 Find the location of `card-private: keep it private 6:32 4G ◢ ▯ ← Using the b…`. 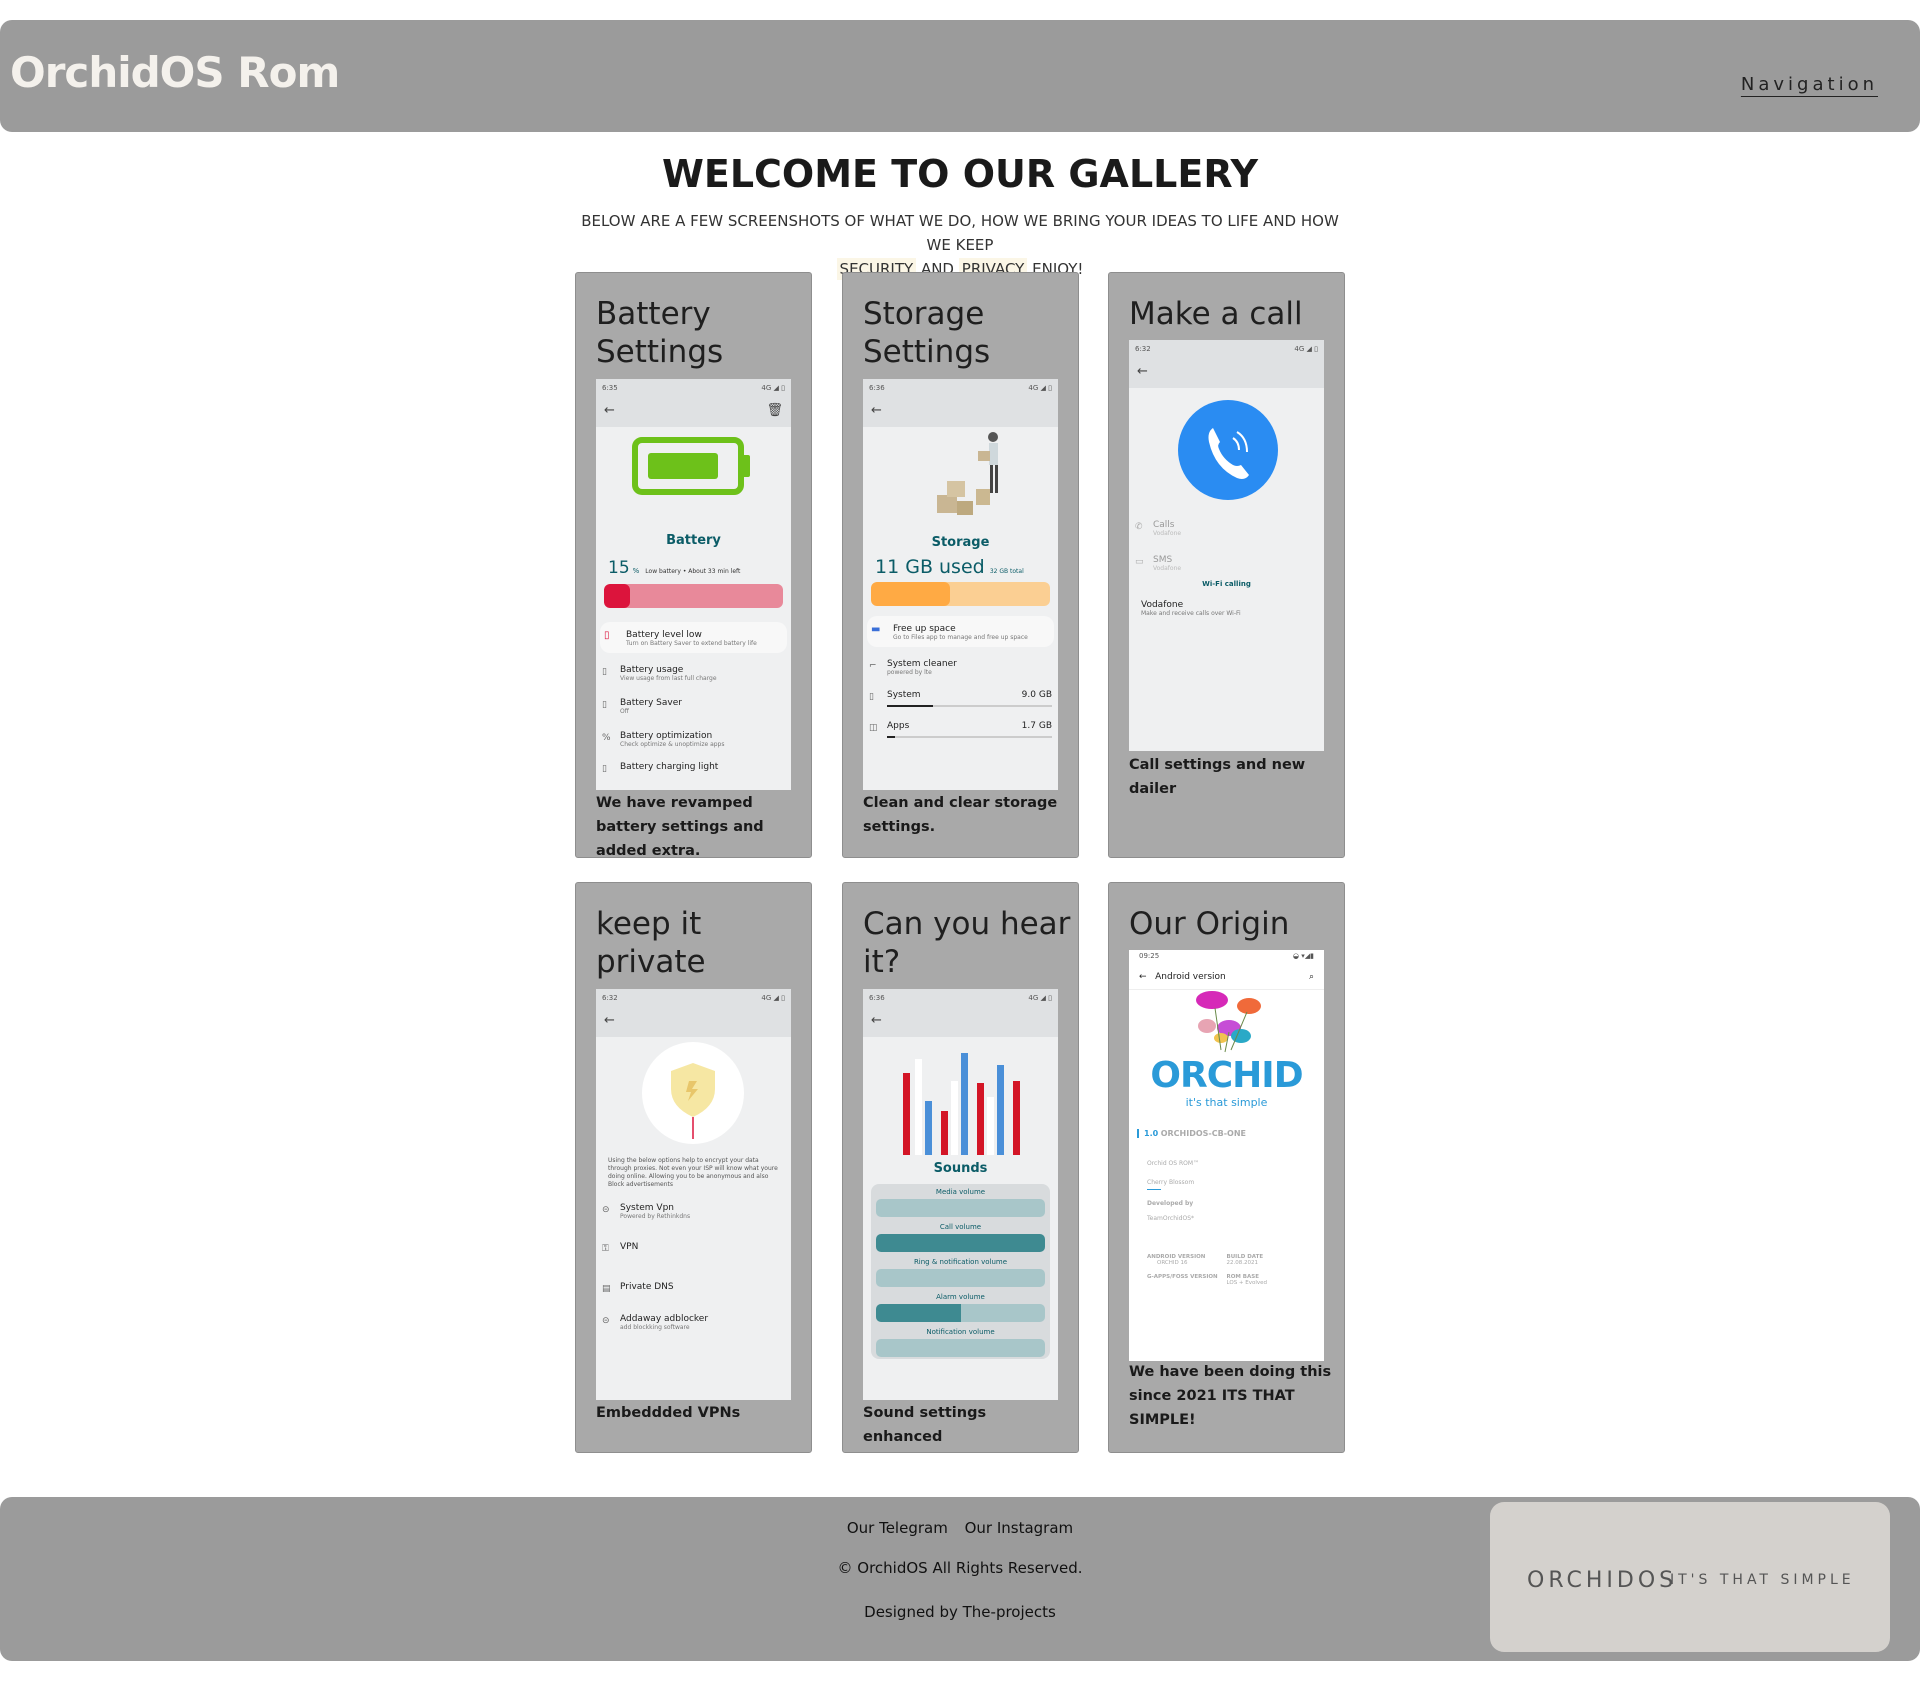

card-private: keep it private 6:32 4G ◢ ▯ ← Using the b… is located at coordinates (693, 1167).